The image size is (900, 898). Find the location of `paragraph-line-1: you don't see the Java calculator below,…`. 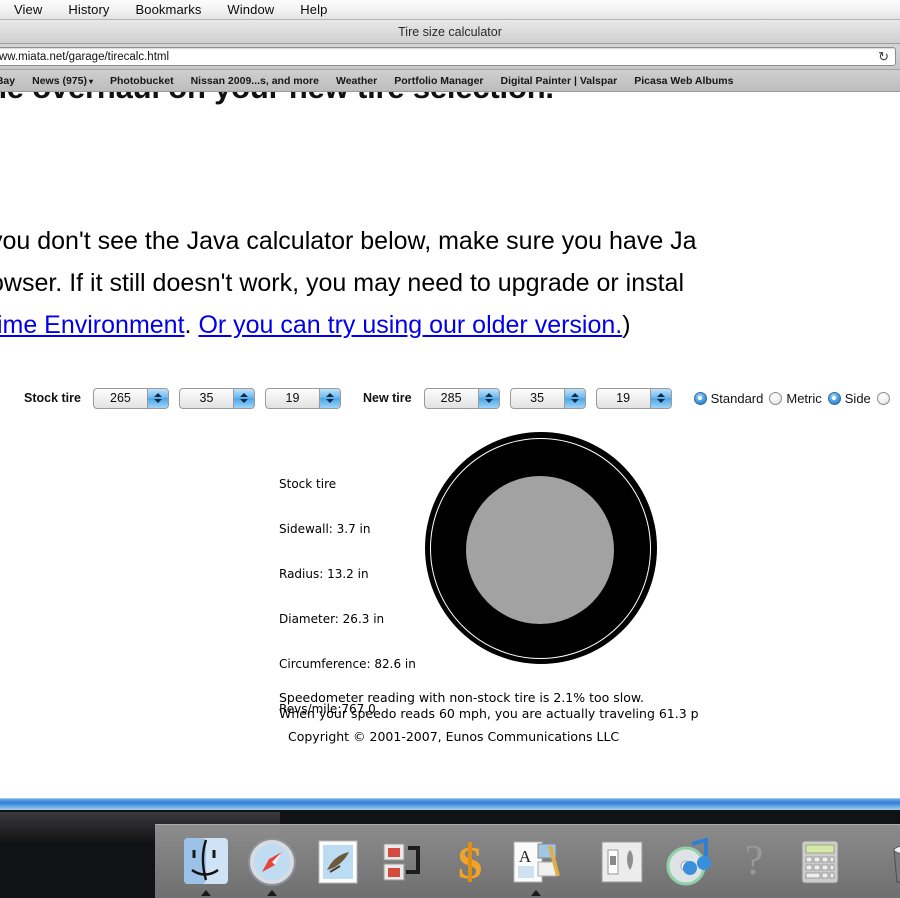

paragraph-line-1: you don't see the Java calculator below,… is located at coordinates (348, 241).